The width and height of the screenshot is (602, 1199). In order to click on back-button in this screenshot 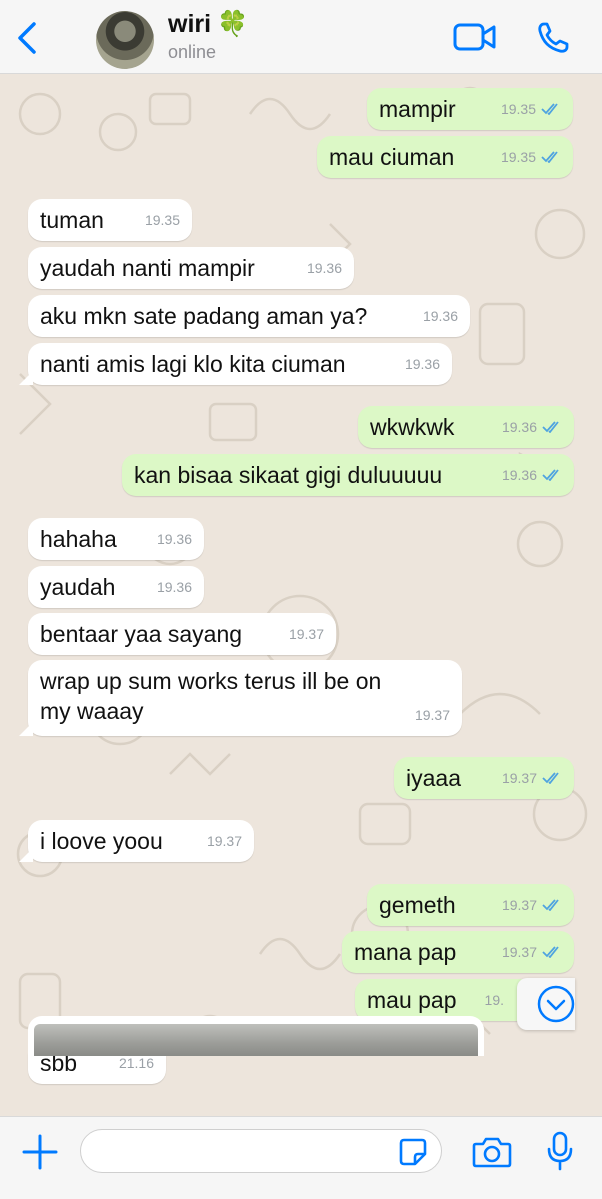, I will do `click(28, 38)`.